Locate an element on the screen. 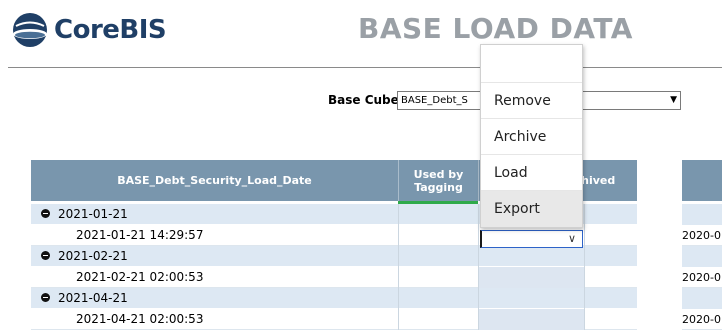  menu-item-archive: Archive is located at coordinates (531, 137).